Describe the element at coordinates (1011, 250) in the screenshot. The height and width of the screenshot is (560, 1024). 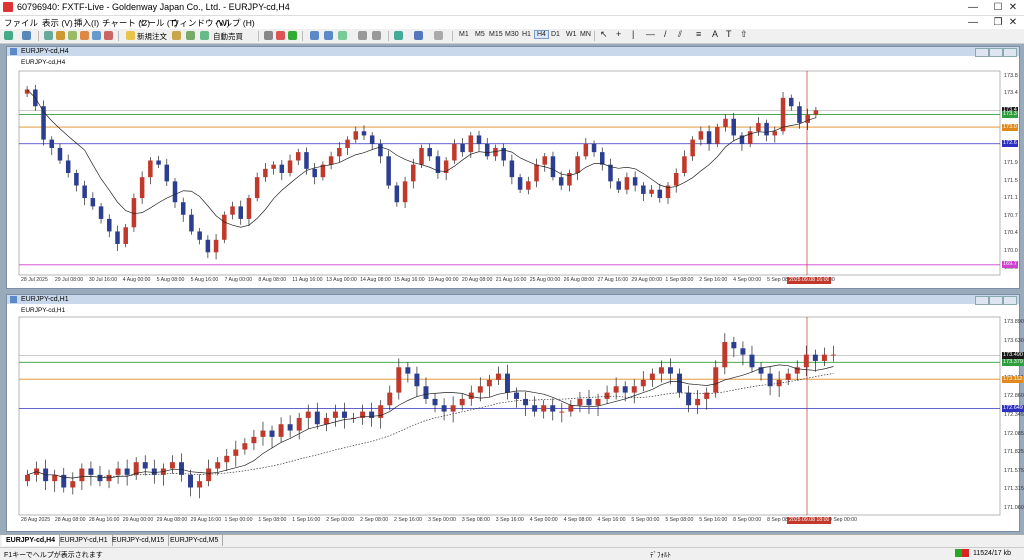
I see `price-axis-label: 170.0` at that location.